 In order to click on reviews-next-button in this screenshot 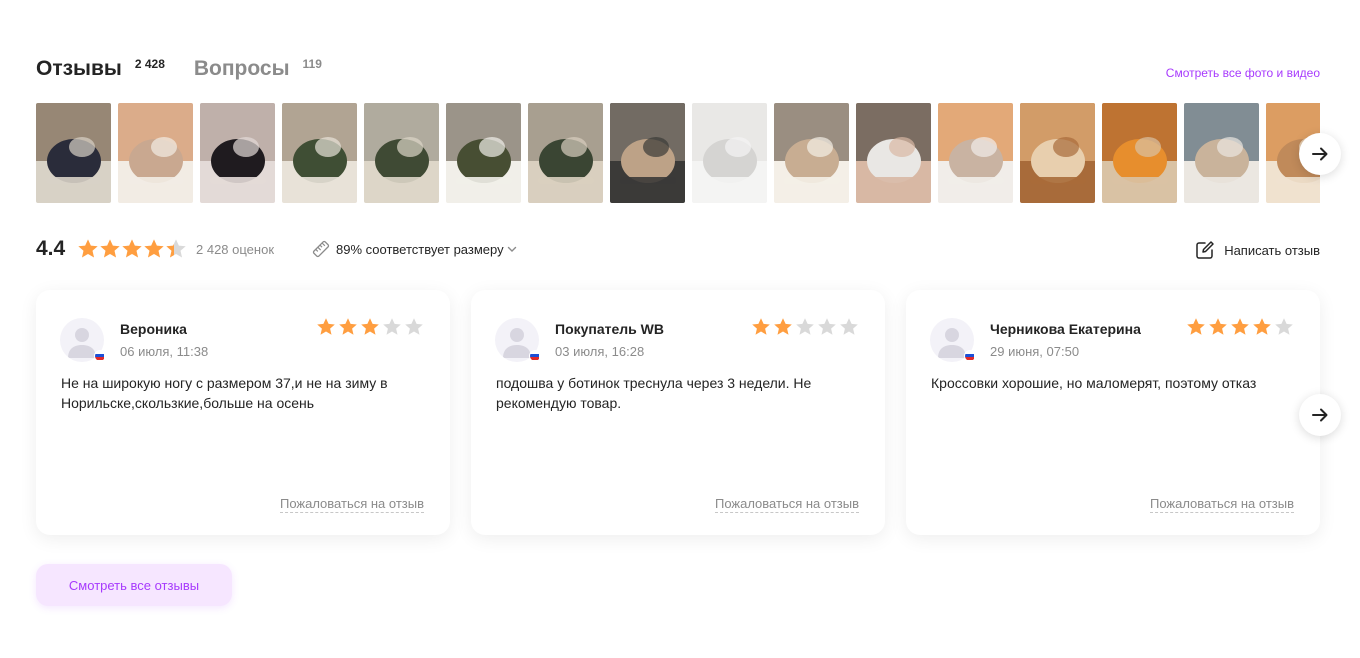, I will do `click(1320, 415)`.